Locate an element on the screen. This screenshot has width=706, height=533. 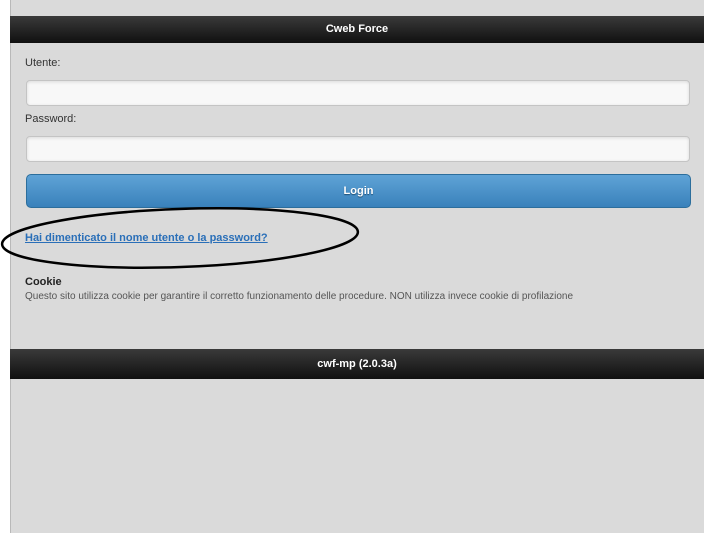
version-label: cwf-mp (2.0.3a) is located at coordinates (357, 364).